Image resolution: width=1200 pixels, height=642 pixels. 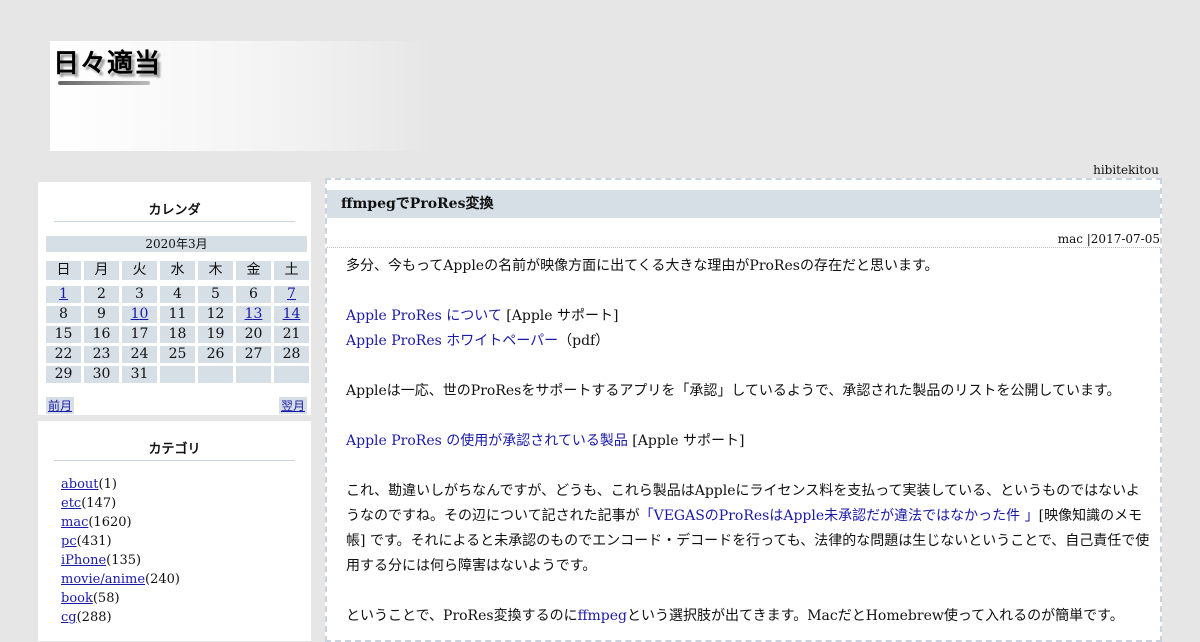 What do you see at coordinates (186, 579) in the screenshot?
I see `category-item: movie/anime(240)` at bounding box center [186, 579].